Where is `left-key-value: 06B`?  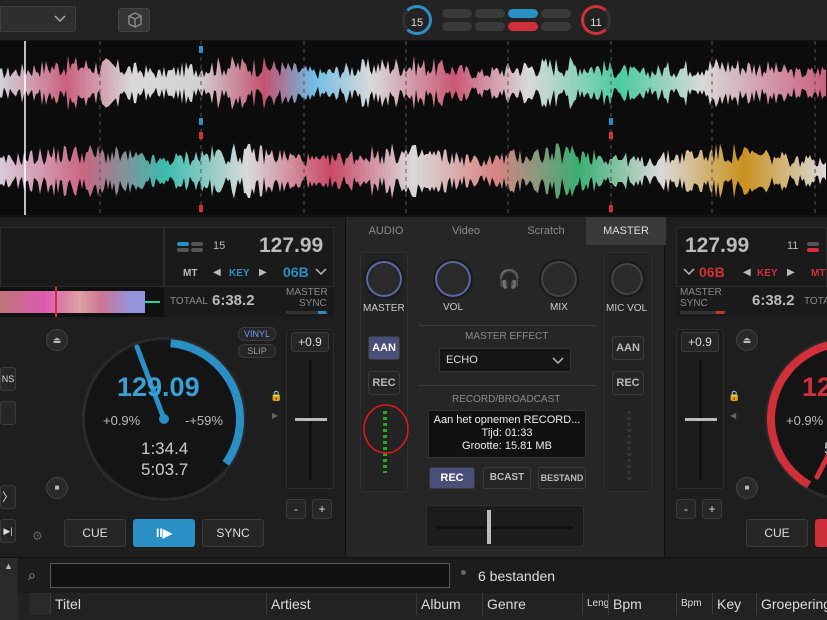 left-key-value: 06B is located at coordinates (296, 272).